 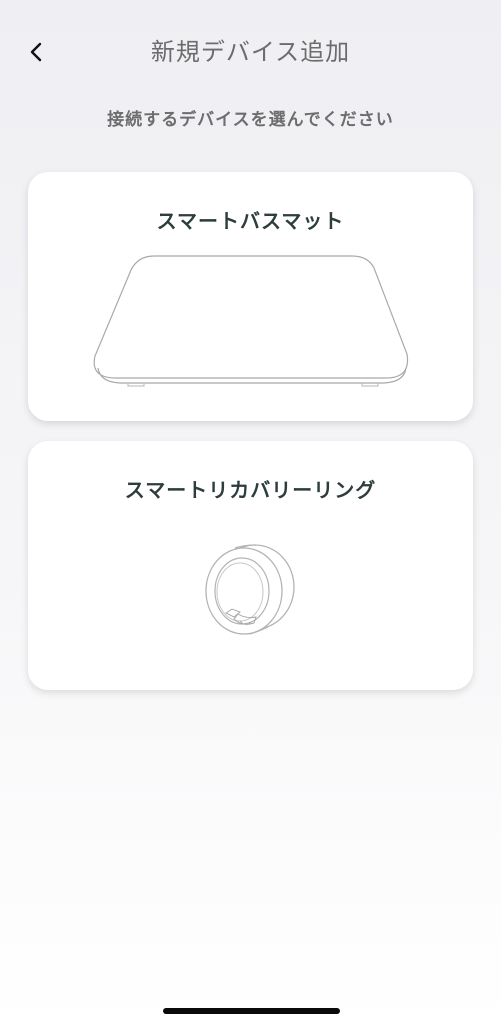 I want to click on page-title: 新規デバイス追加, so click(x=250, y=52).